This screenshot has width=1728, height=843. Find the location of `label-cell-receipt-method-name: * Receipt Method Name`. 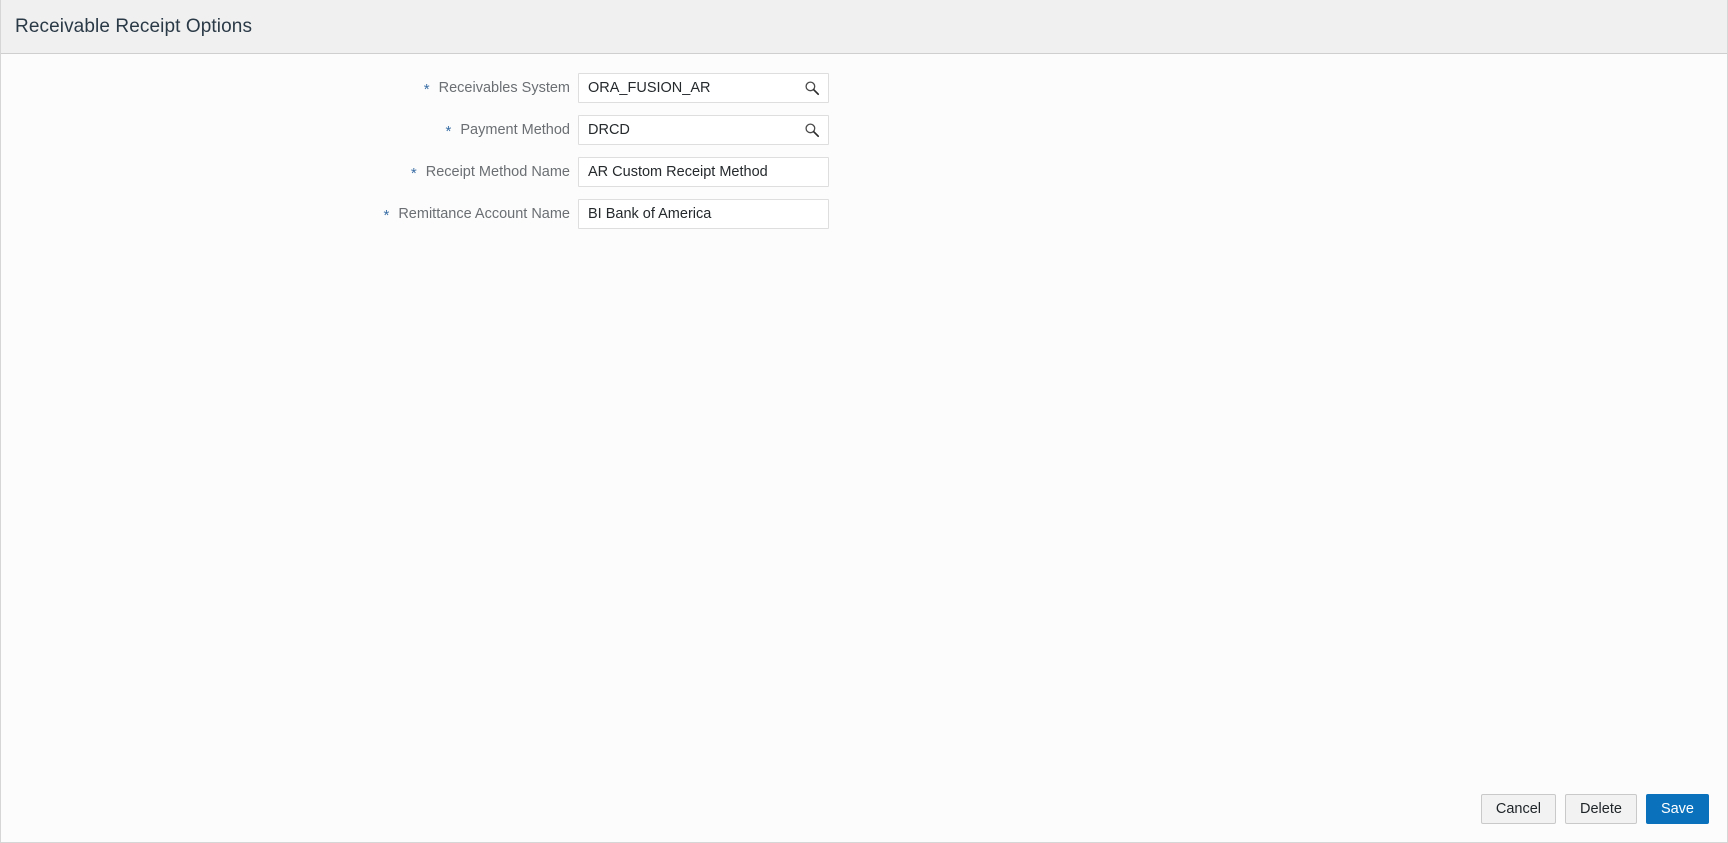

label-cell-receipt-method-name: * Receipt Method Name is located at coordinates (289, 173).